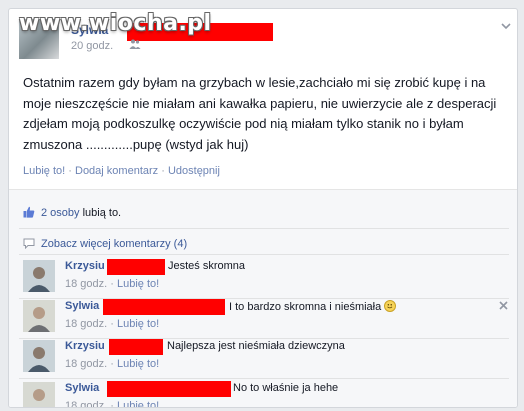 The height and width of the screenshot is (411, 524). I want to click on comment-link: Dodaj komentarz, so click(116, 171).